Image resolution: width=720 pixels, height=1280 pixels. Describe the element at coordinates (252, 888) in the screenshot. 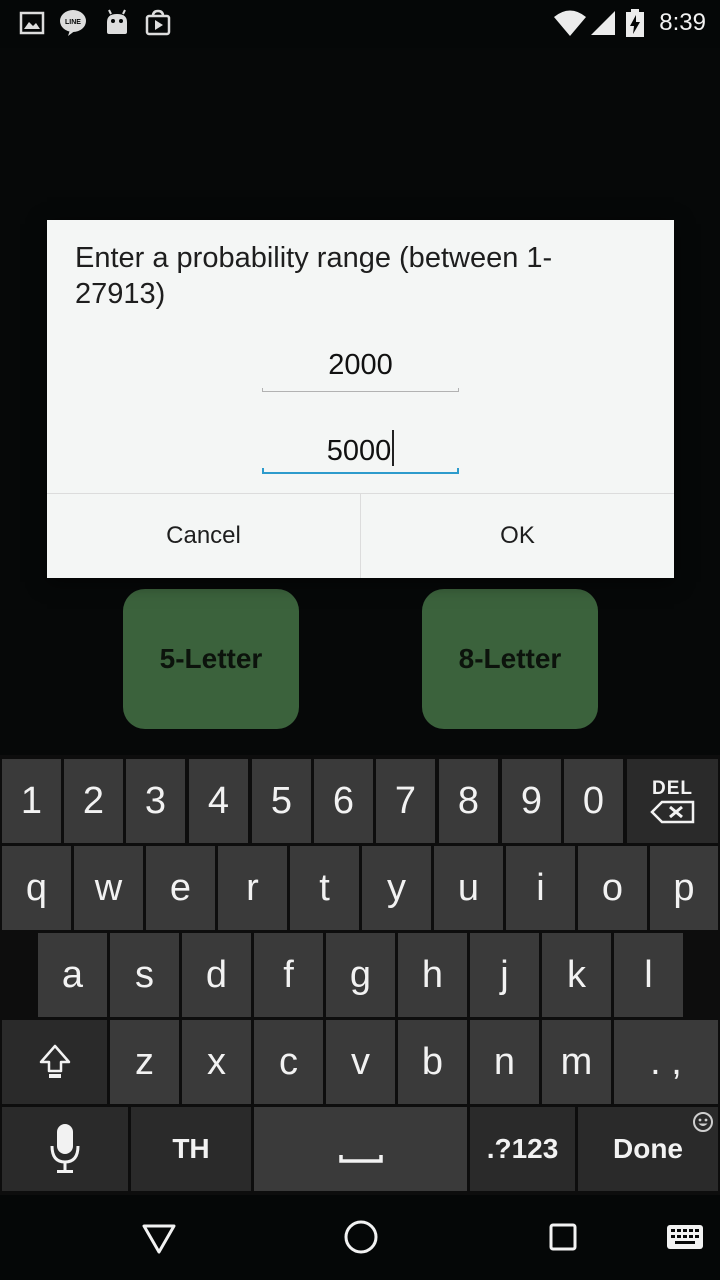

I see `key-r: r` at that location.